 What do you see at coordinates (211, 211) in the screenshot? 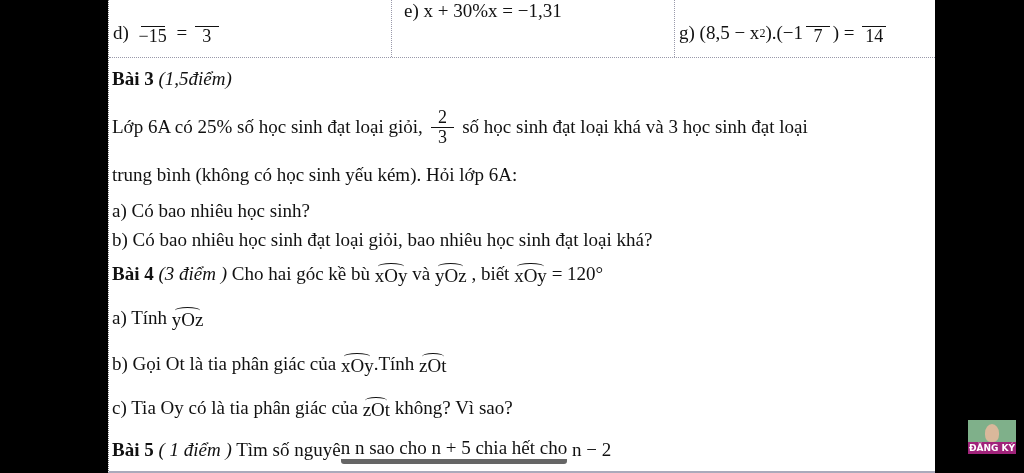
I see `exercise-text: a) Có bao nhiêu học sinh?` at bounding box center [211, 211].